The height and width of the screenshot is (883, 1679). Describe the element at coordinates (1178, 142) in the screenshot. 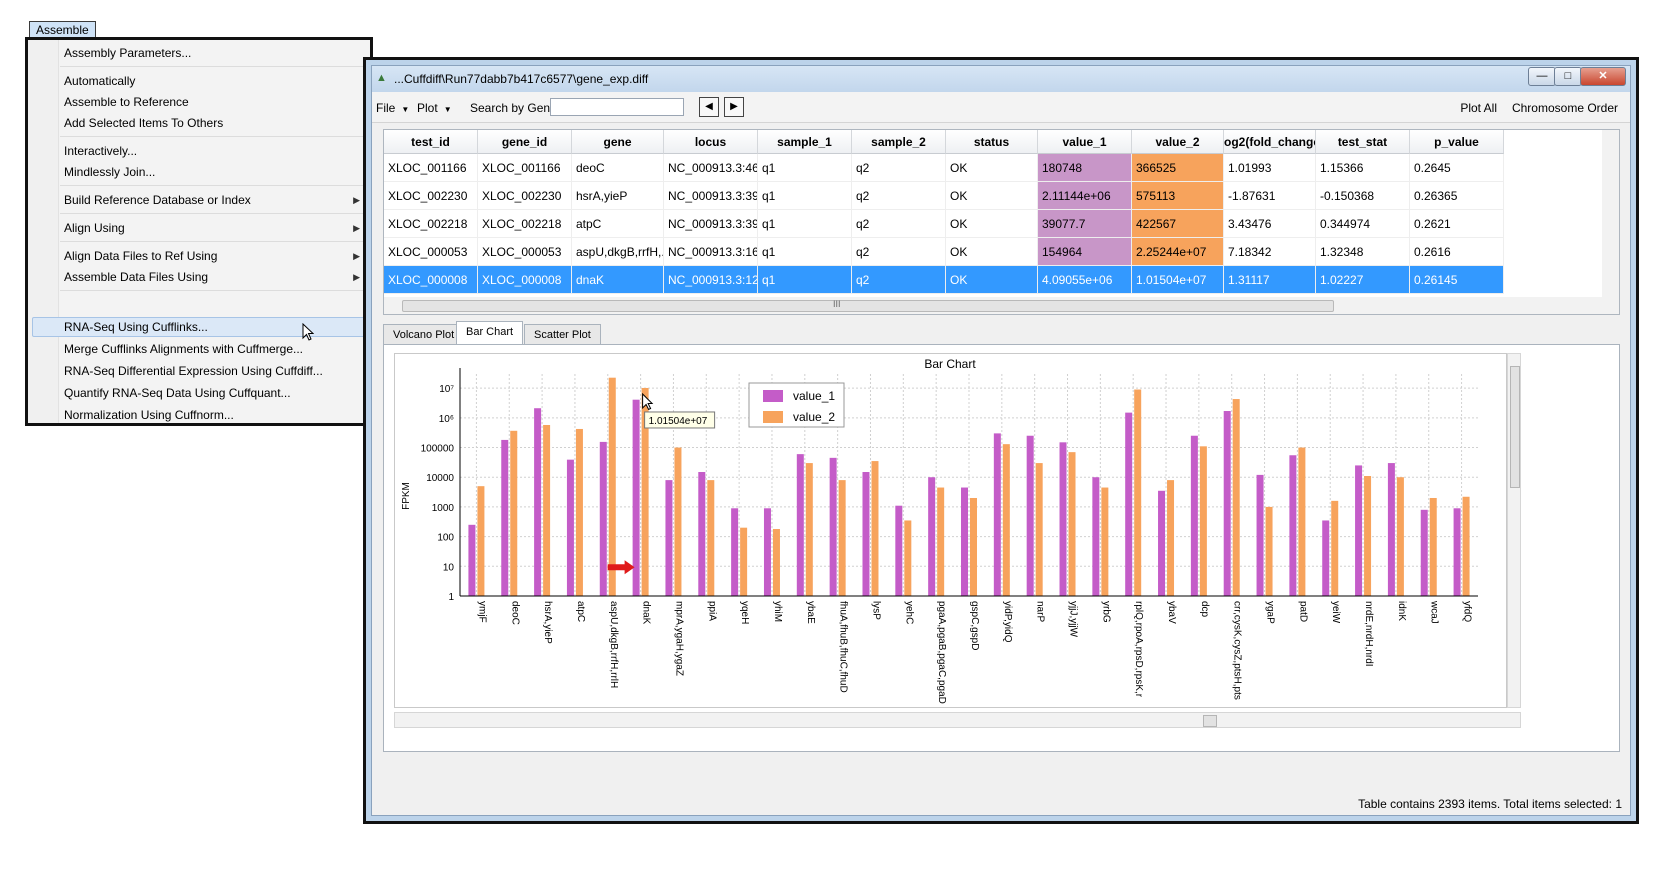

I see `column-header-value-2: value_2` at that location.